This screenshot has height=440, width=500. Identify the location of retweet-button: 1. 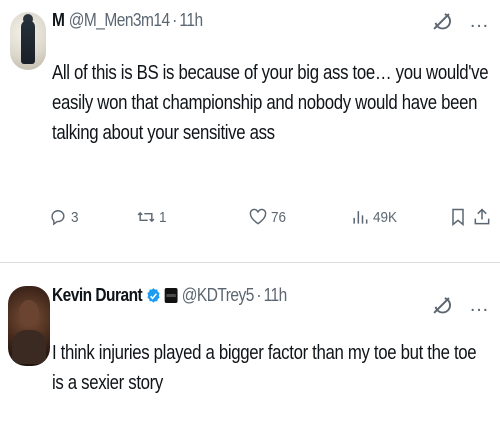
(151, 217).